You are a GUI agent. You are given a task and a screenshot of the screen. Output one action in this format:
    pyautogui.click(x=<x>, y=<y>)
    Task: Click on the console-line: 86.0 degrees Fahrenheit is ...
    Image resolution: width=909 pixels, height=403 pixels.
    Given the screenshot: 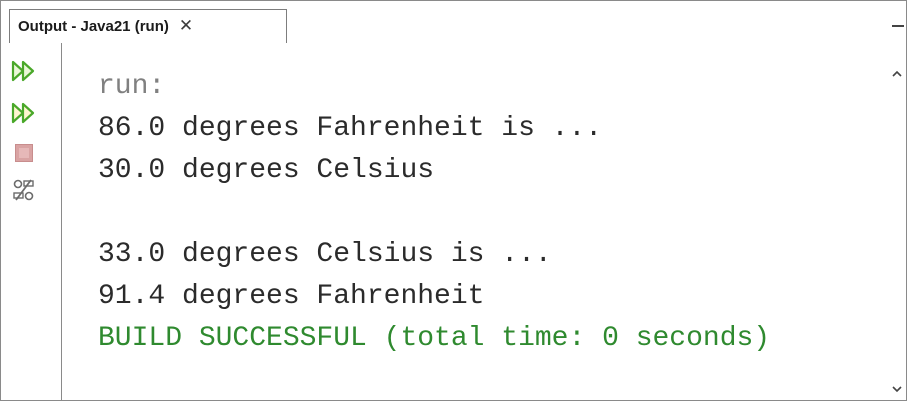 What is the action you would take?
    pyautogui.click(x=350, y=128)
    